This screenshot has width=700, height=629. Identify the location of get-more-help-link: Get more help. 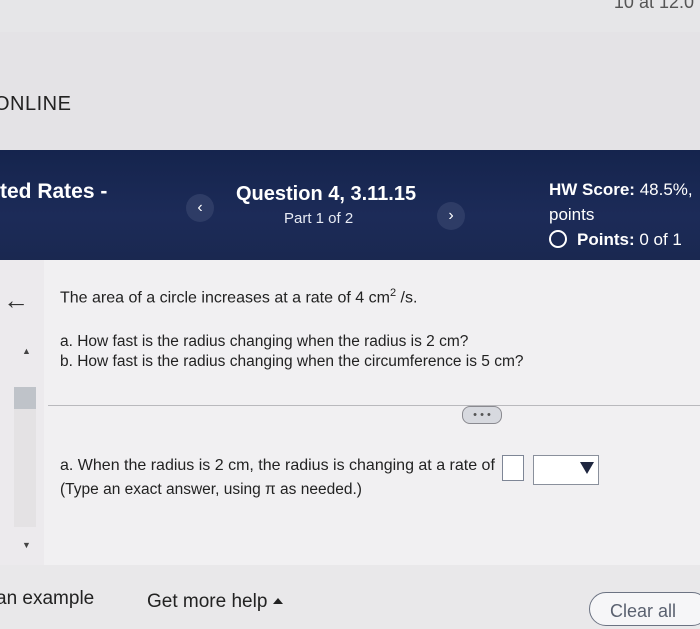
(215, 602).